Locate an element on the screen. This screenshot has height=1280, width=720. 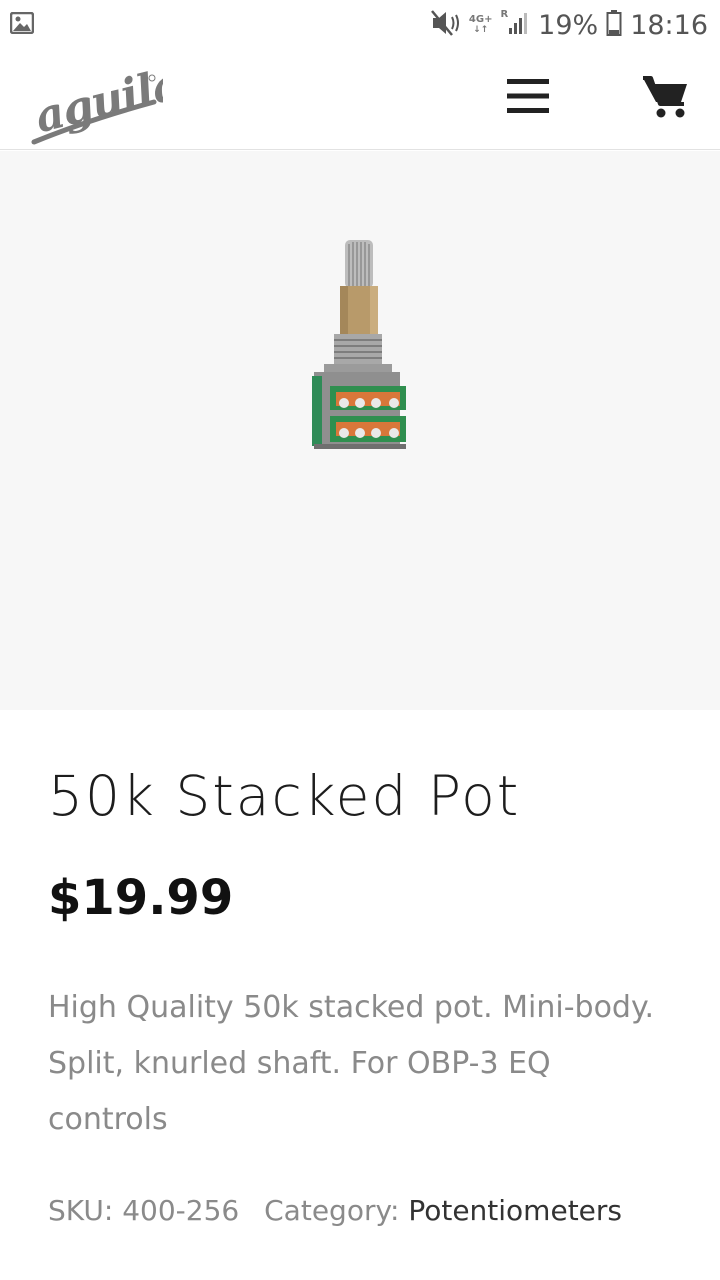
sku-value: 400-256 is located at coordinates (181, 1210).